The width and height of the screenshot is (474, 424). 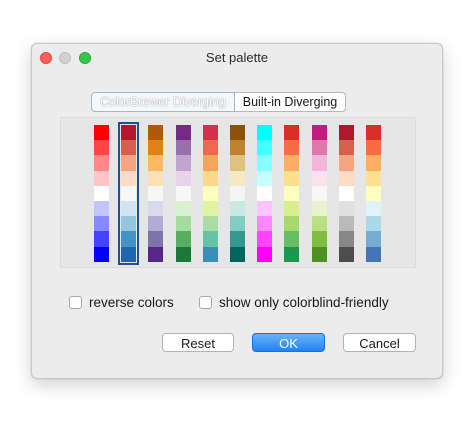 I want to click on tab-built-in-diverging: Built-in Diverging, so click(x=290, y=102).